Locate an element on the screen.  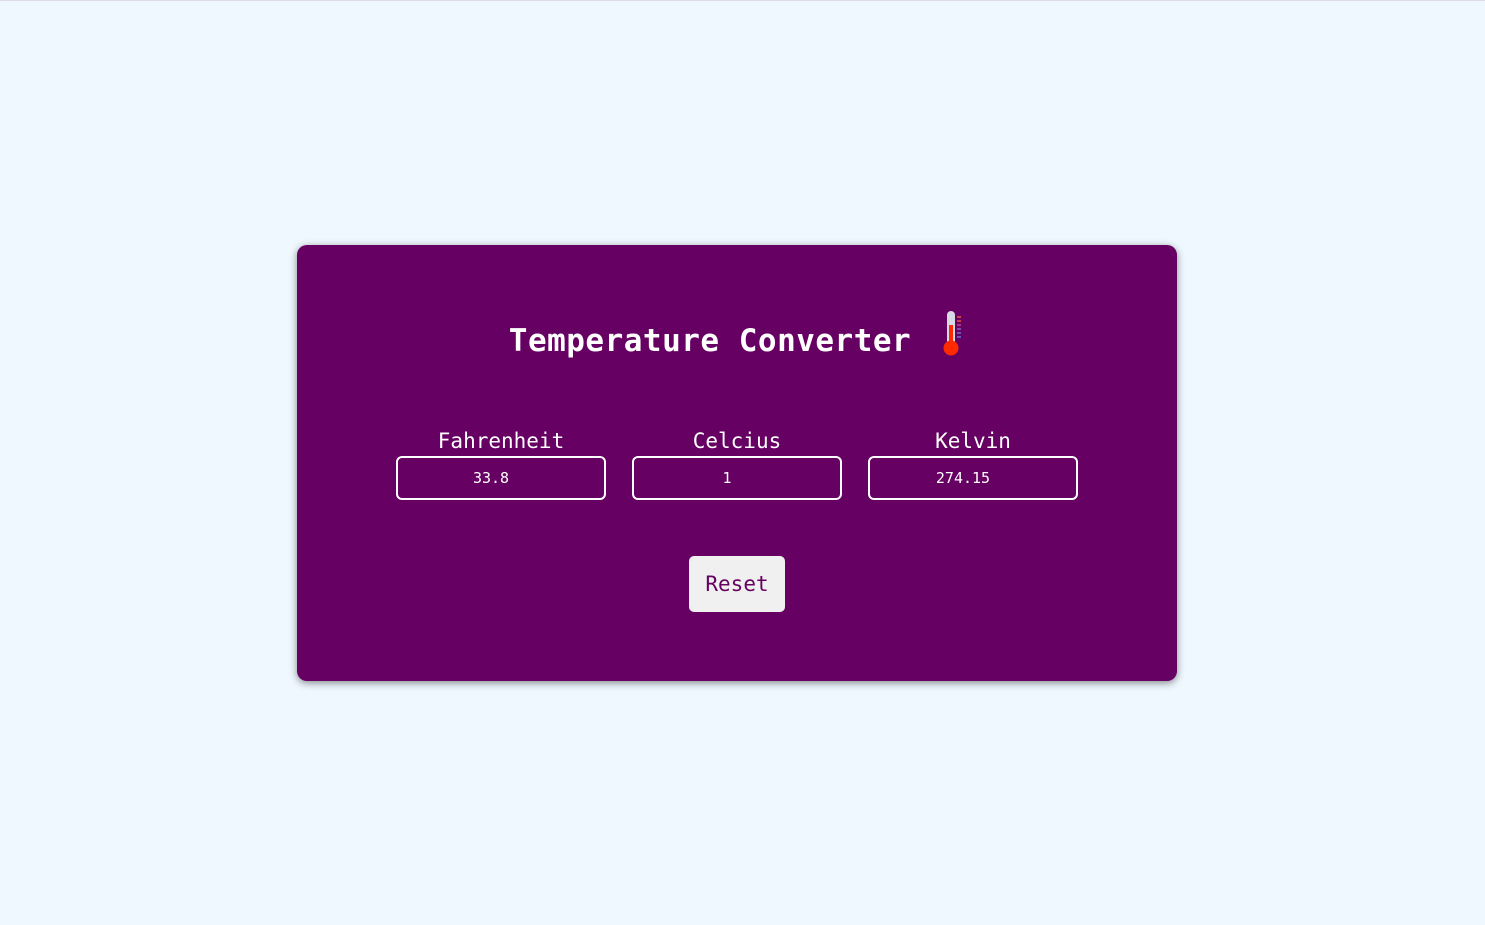
temperature-fields: Fahrenheit Celcius Kelvin is located at coordinates (737, 464).